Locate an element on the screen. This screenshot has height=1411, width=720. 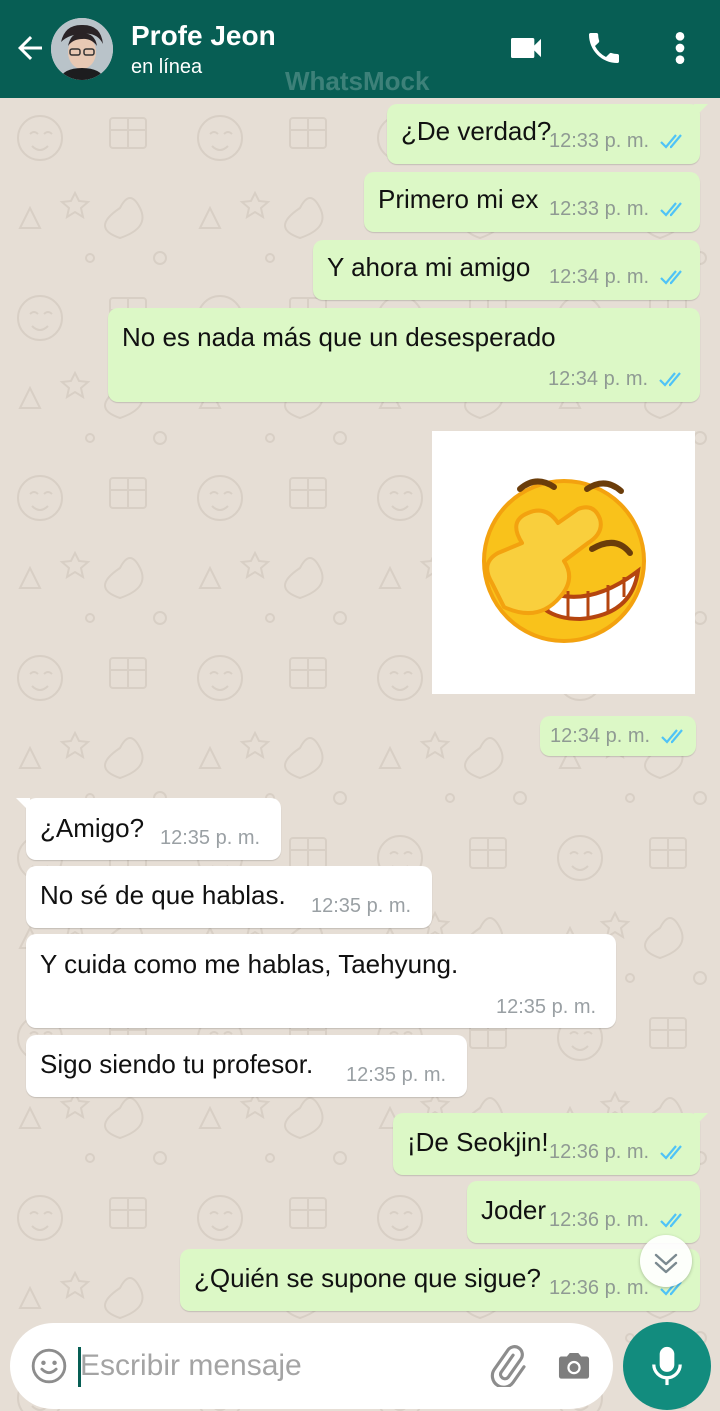
message-text: ¡De Seokjin! is located at coordinates (478, 1142).